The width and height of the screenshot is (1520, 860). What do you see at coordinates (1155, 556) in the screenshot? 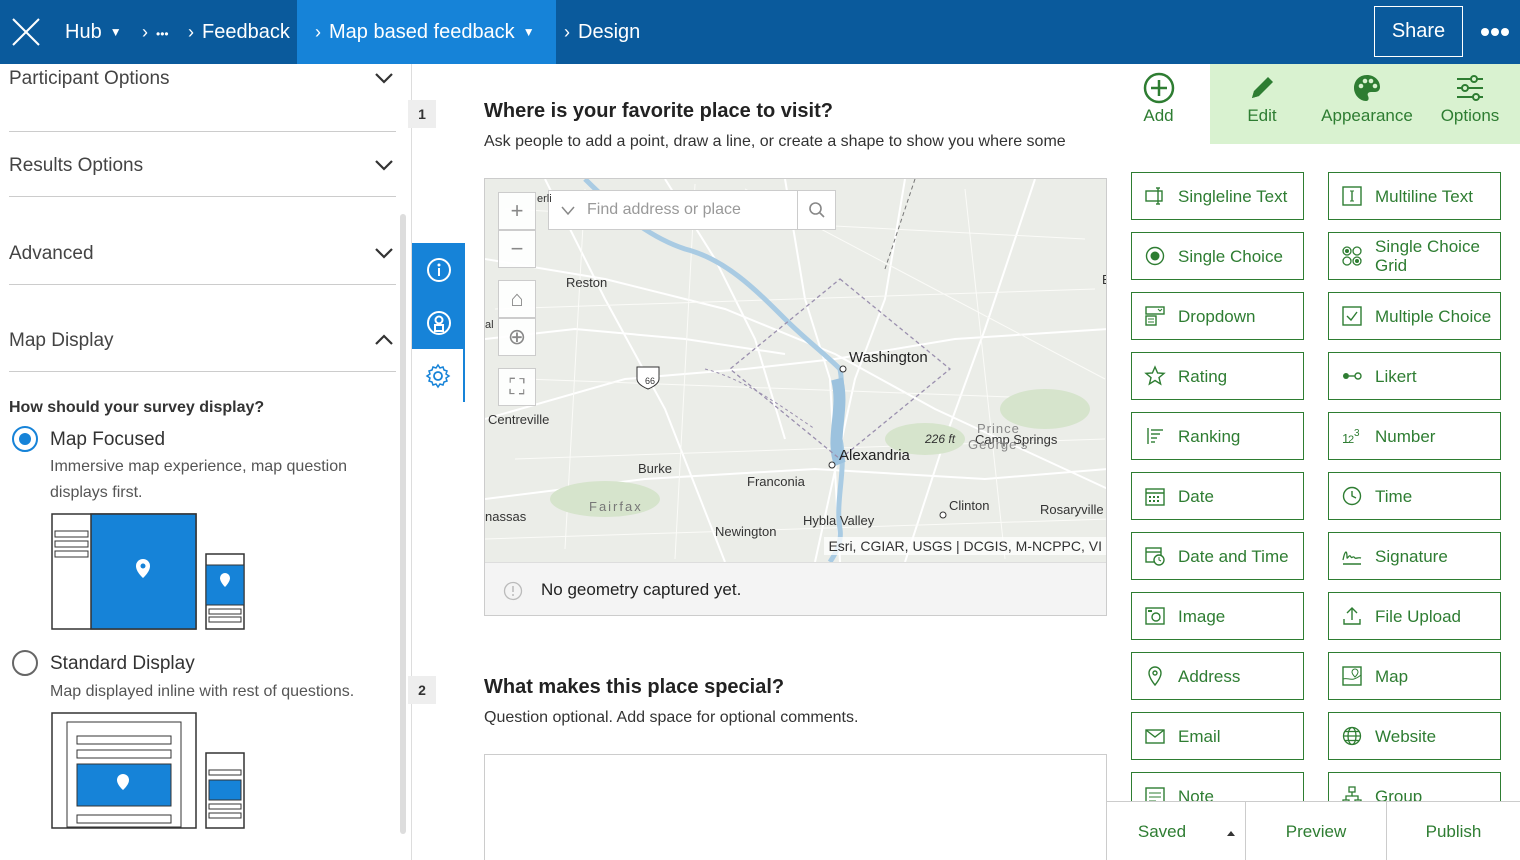
I see `calendar-clock-icon` at bounding box center [1155, 556].